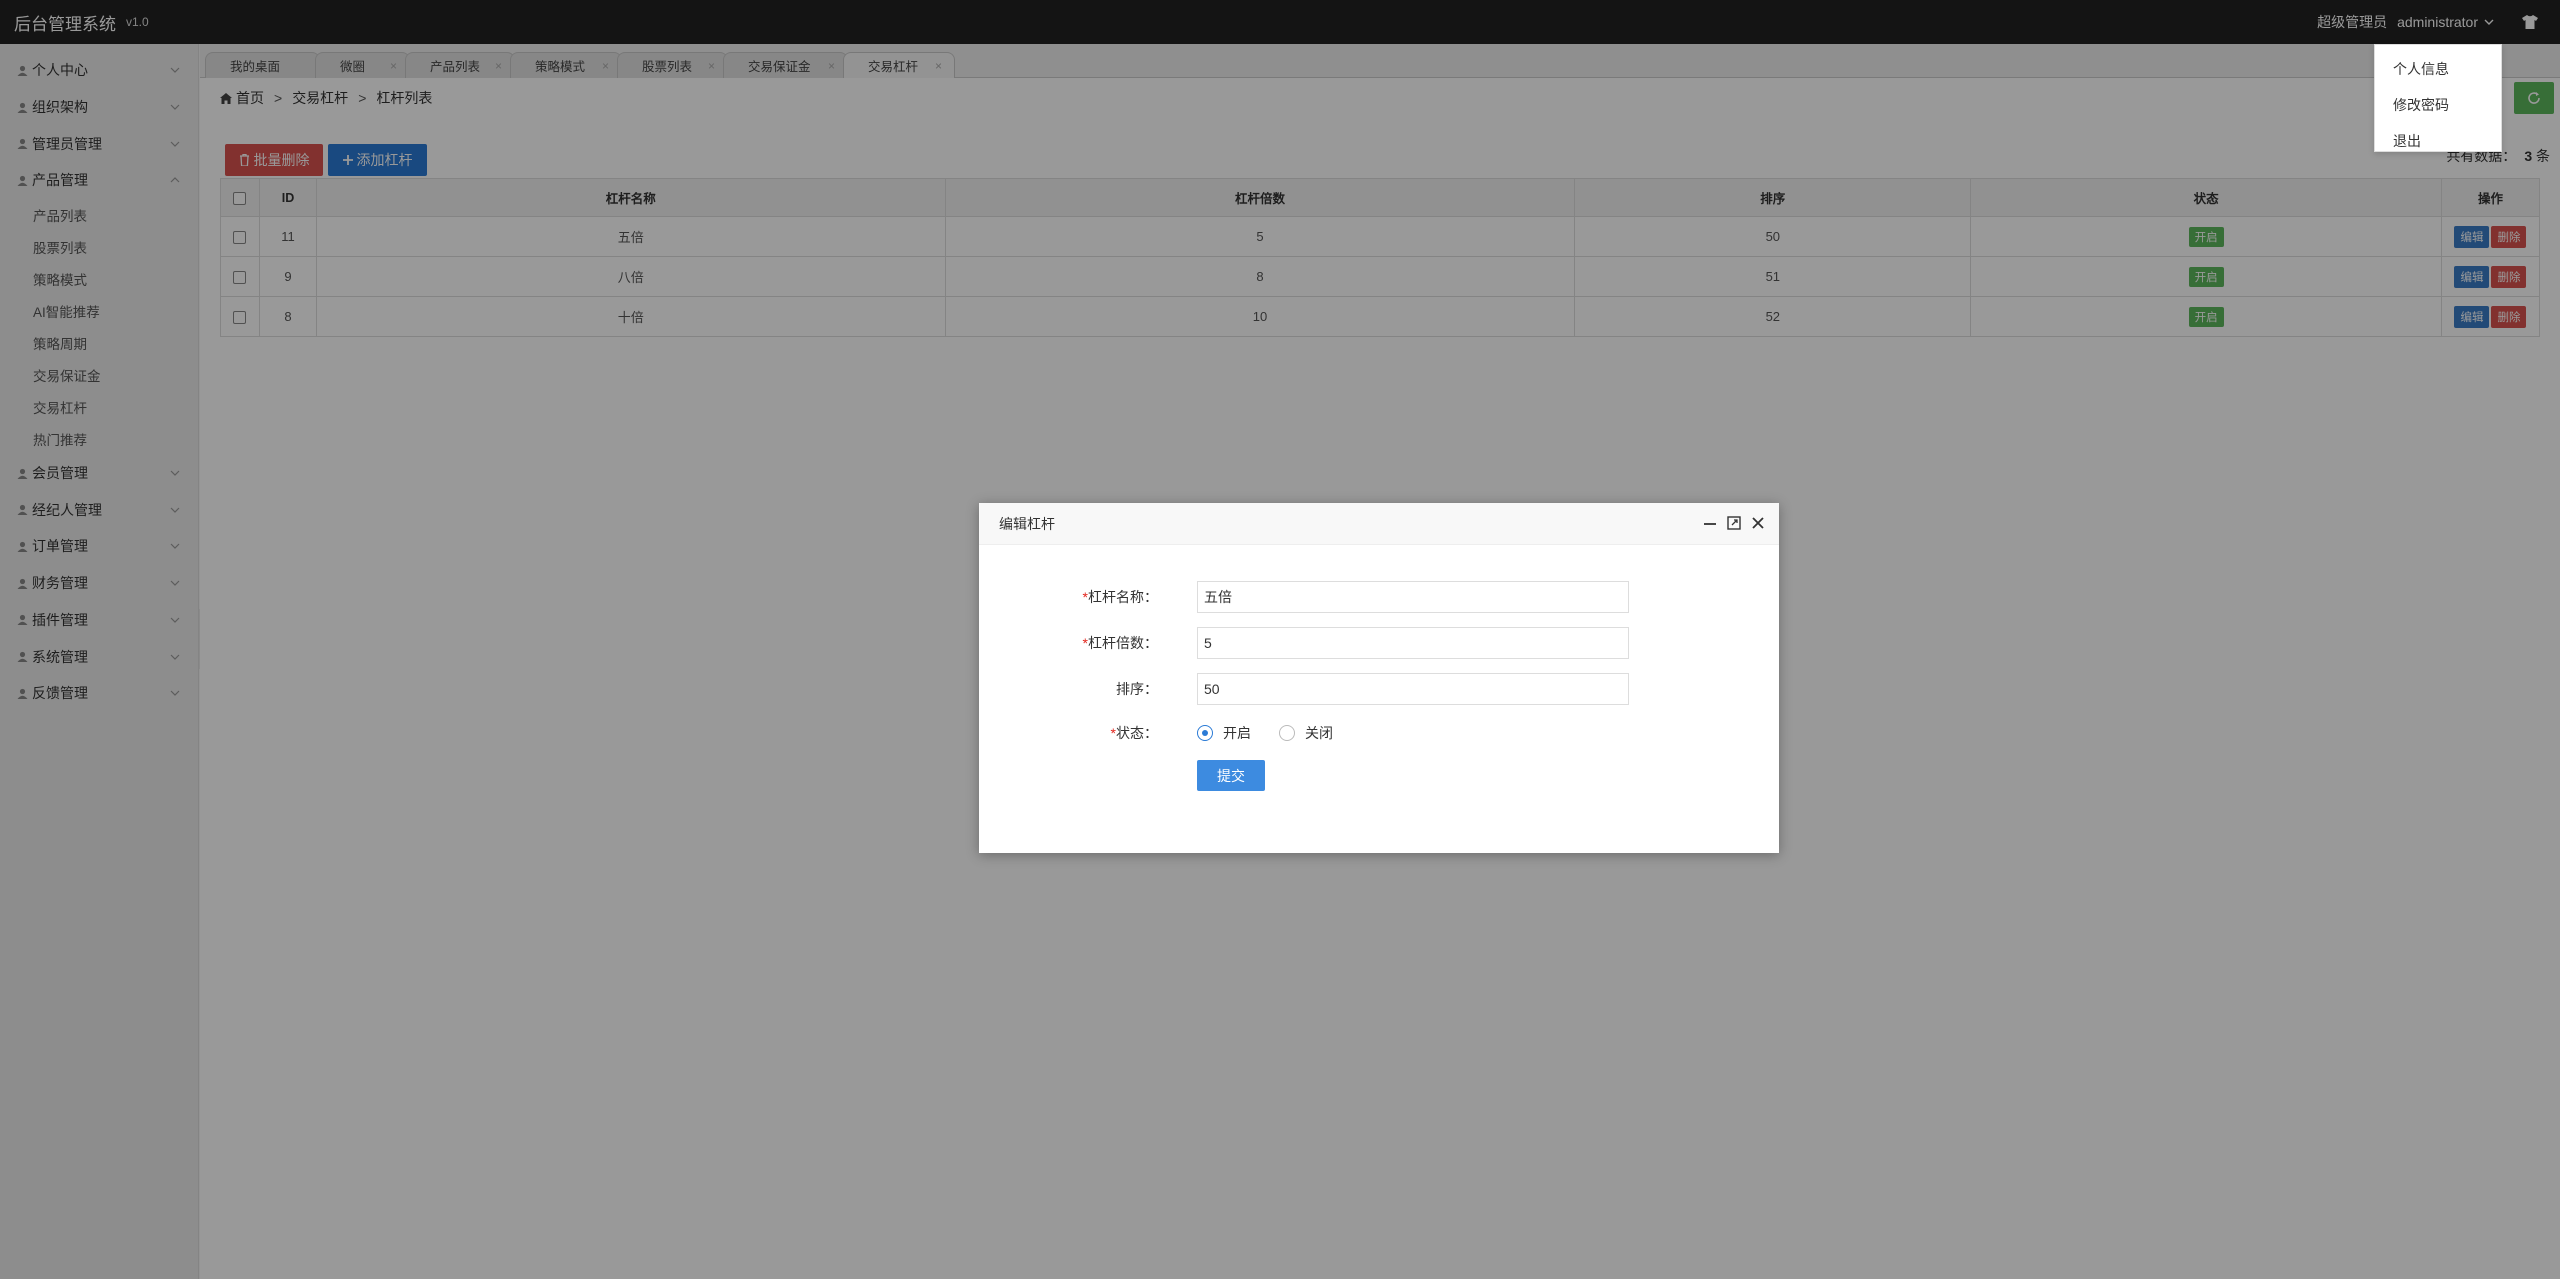  Describe the element at coordinates (2438, 69) in the screenshot. I see `menu-item-profile: 个人信息` at that location.